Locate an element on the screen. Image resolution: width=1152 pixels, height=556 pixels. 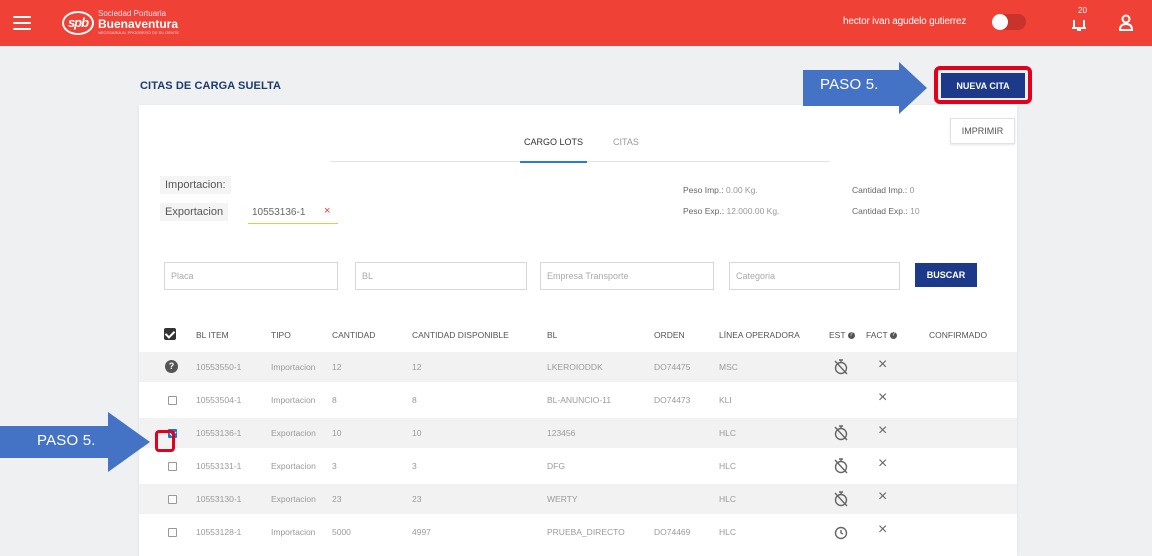
cell-bl: 123456 is located at coordinates (561, 433).